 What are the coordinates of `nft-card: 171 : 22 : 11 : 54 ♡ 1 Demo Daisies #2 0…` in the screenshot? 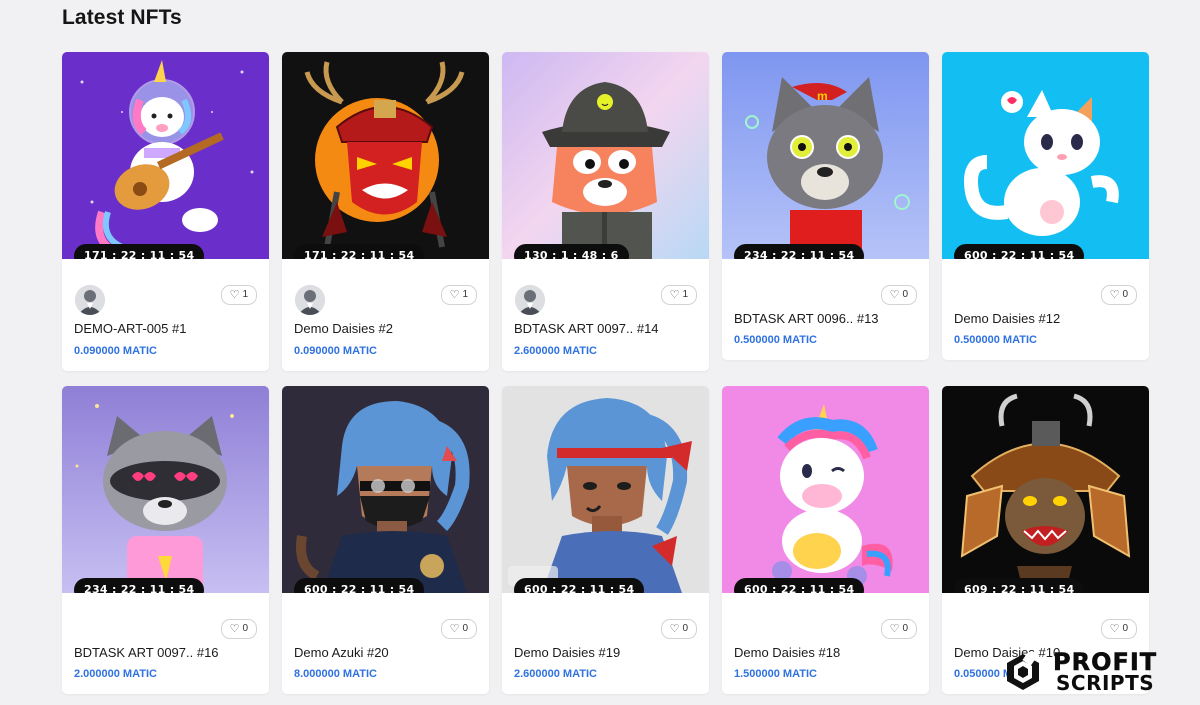 It's located at (385, 211).